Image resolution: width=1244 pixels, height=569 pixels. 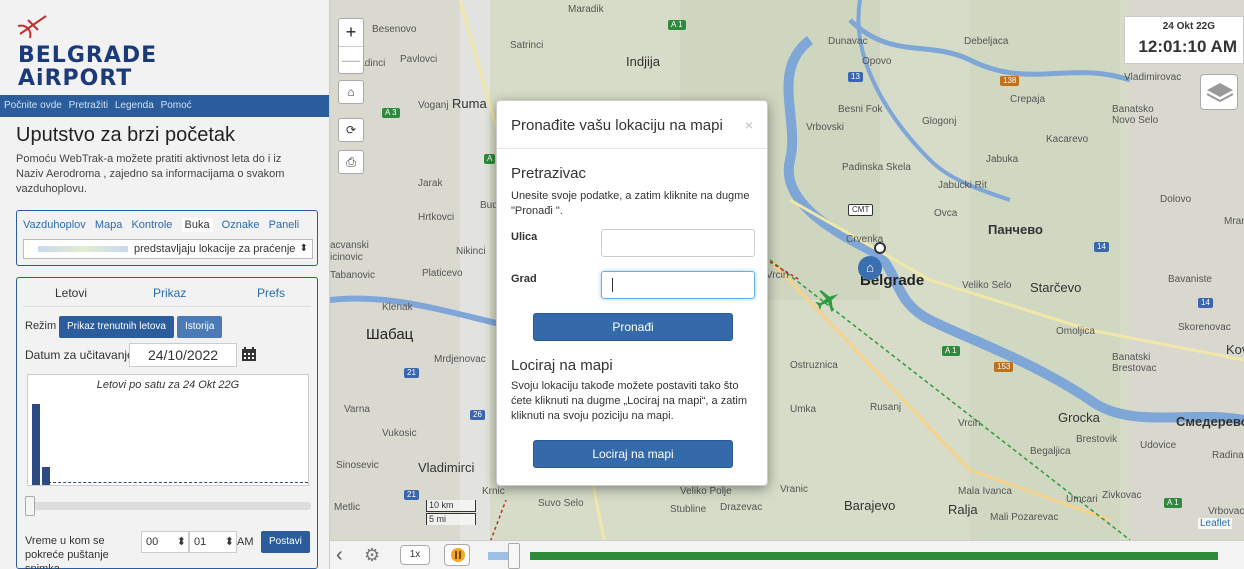 What do you see at coordinates (411, 373) in the screenshot?
I see `road-shield: 21` at bounding box center [411, 373].